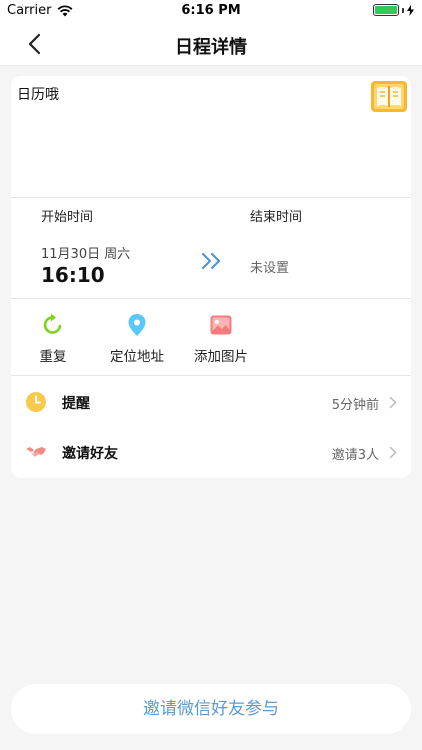 The image size is (422, 750). Describe the element at coordinates (269, 266) in the screenshot. I see `end-time-value: 未设置` at that location.